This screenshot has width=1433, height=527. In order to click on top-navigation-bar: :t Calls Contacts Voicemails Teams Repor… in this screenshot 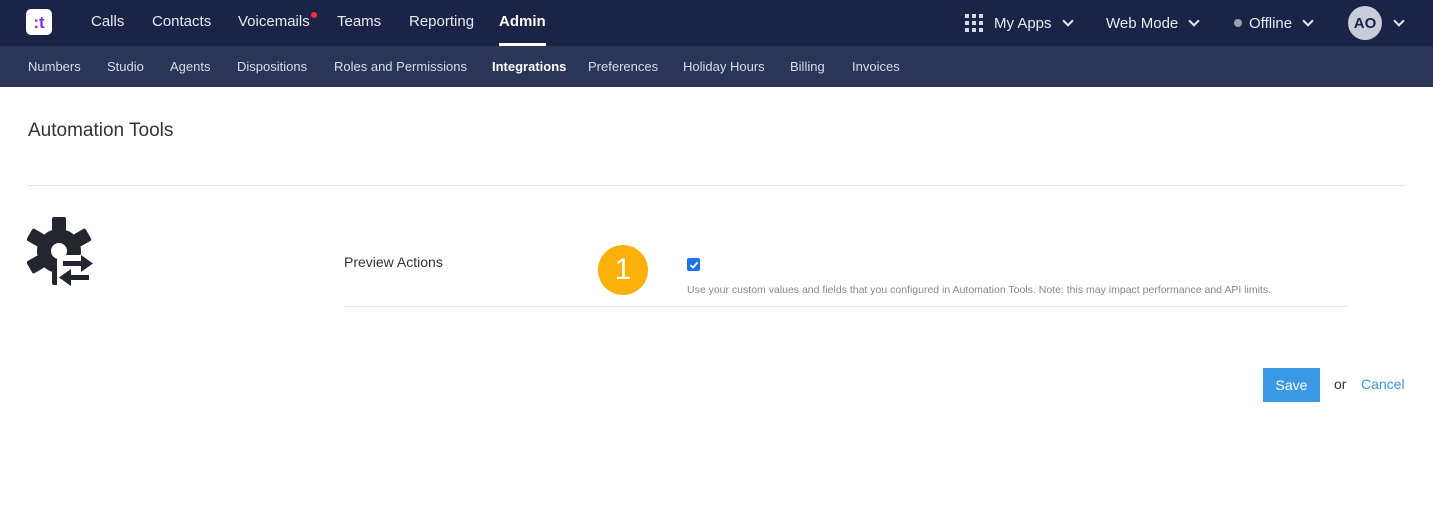, I will do `click(716, 23)`.